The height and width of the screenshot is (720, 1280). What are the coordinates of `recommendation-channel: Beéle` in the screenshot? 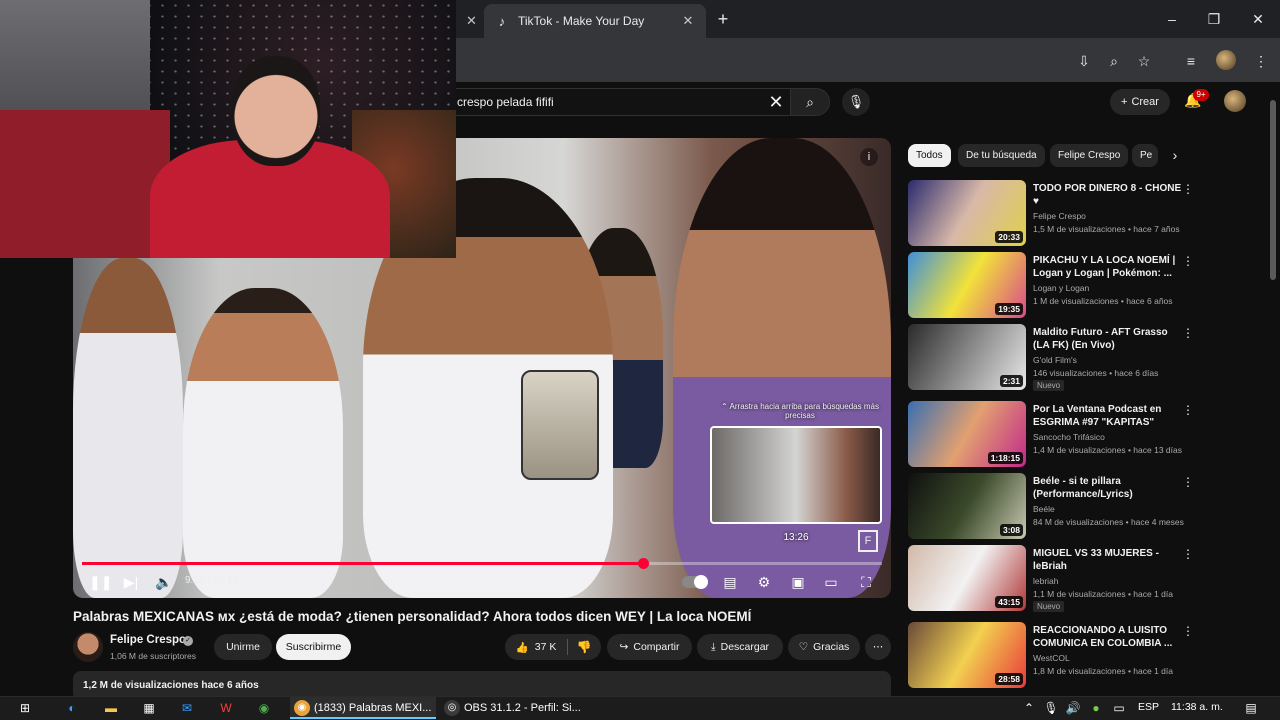 It's located at (1044, 509).